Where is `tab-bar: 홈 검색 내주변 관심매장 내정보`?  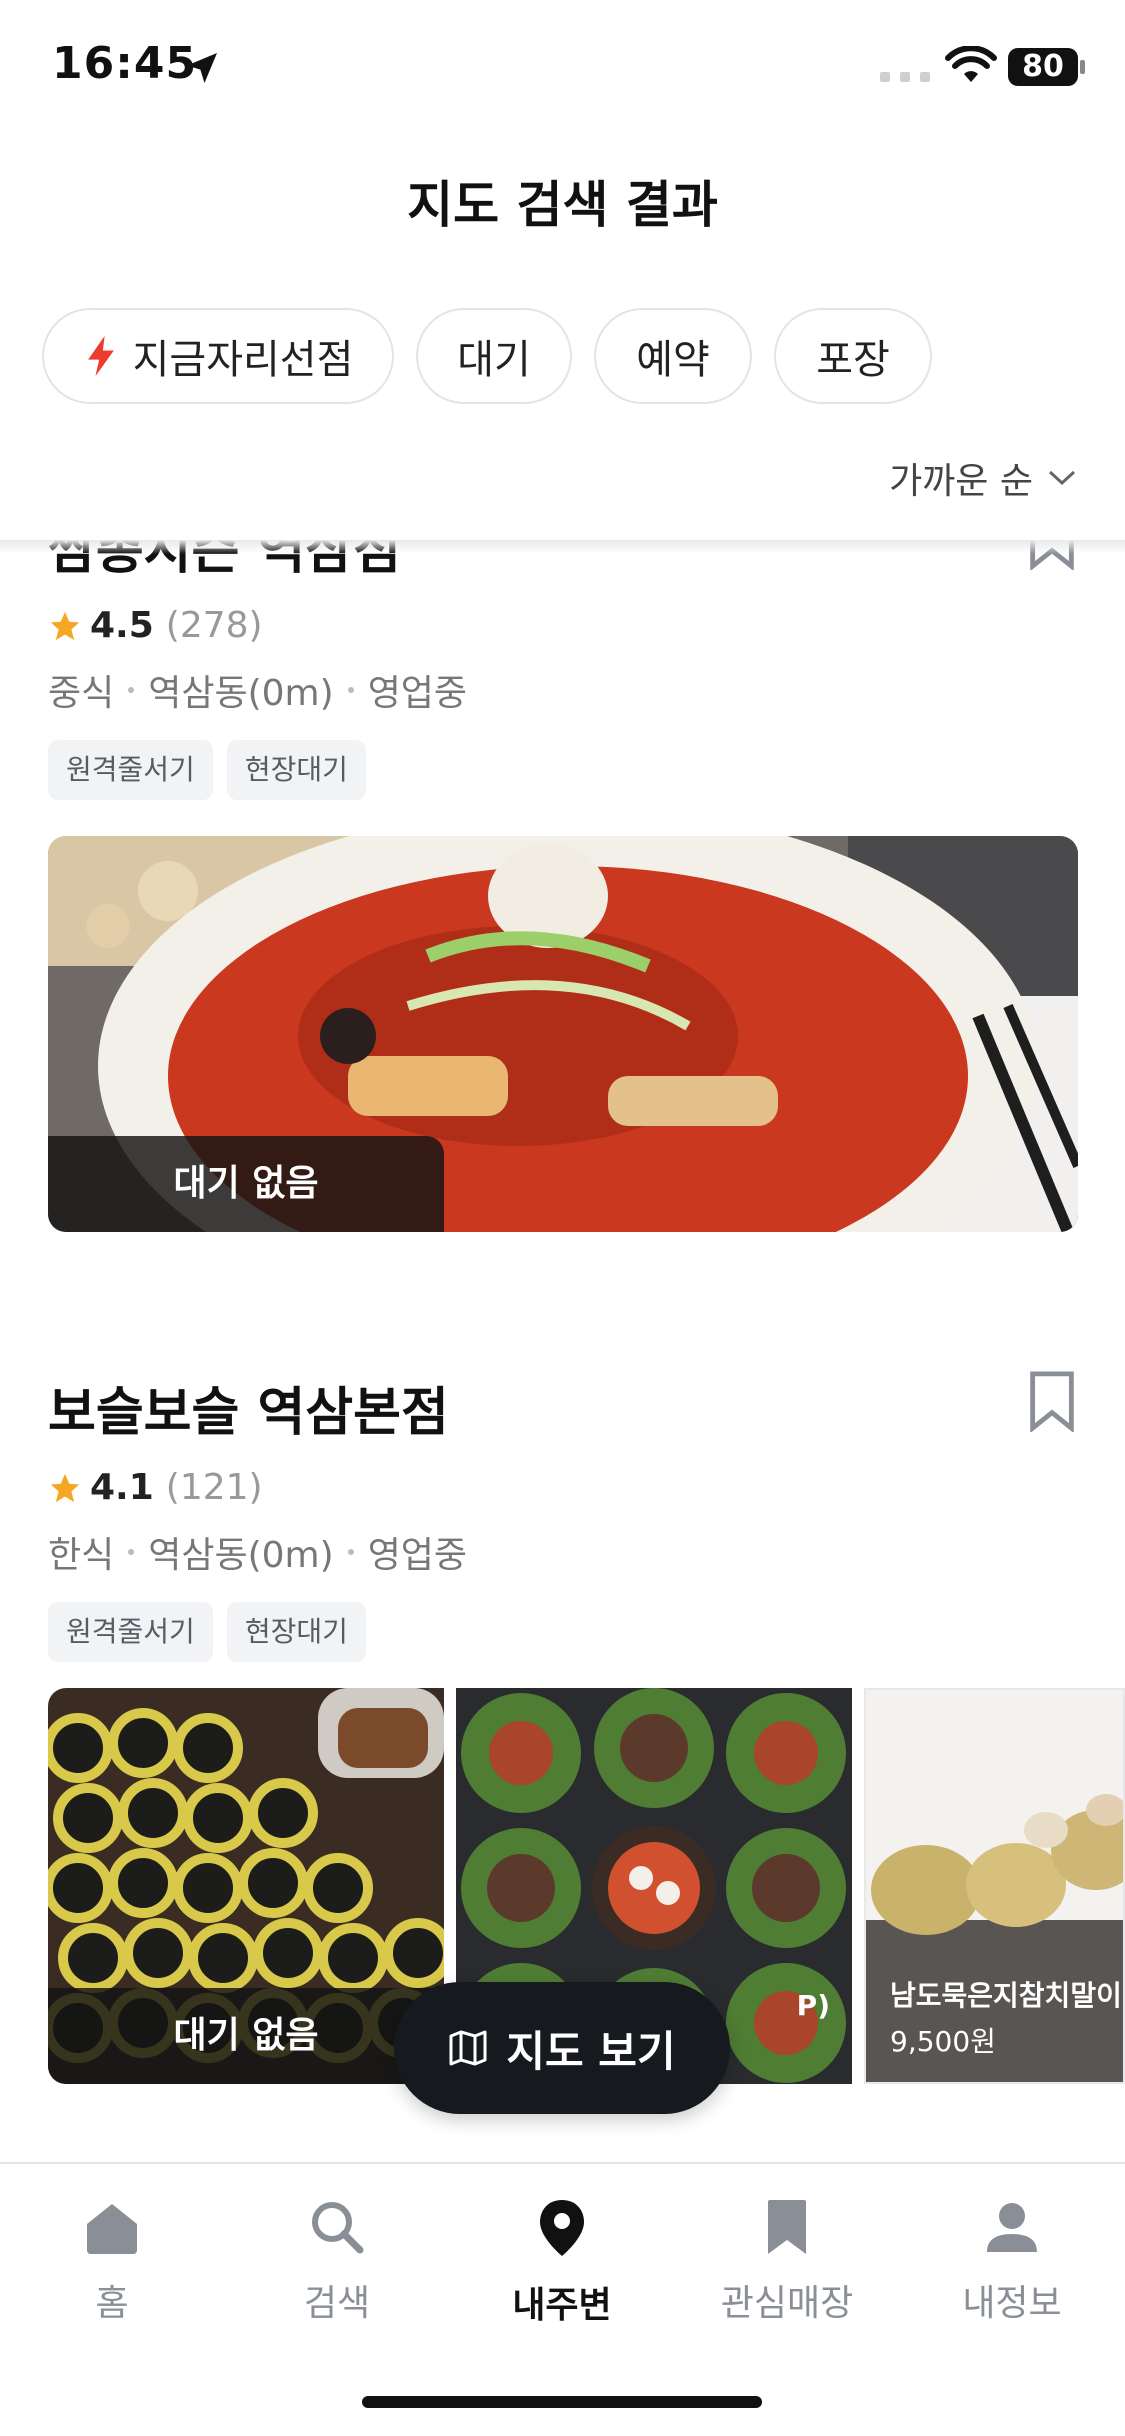
tab-bar: 홈 검색 내주변 관심매장 내정보 is located at coordinates (562, 2299).